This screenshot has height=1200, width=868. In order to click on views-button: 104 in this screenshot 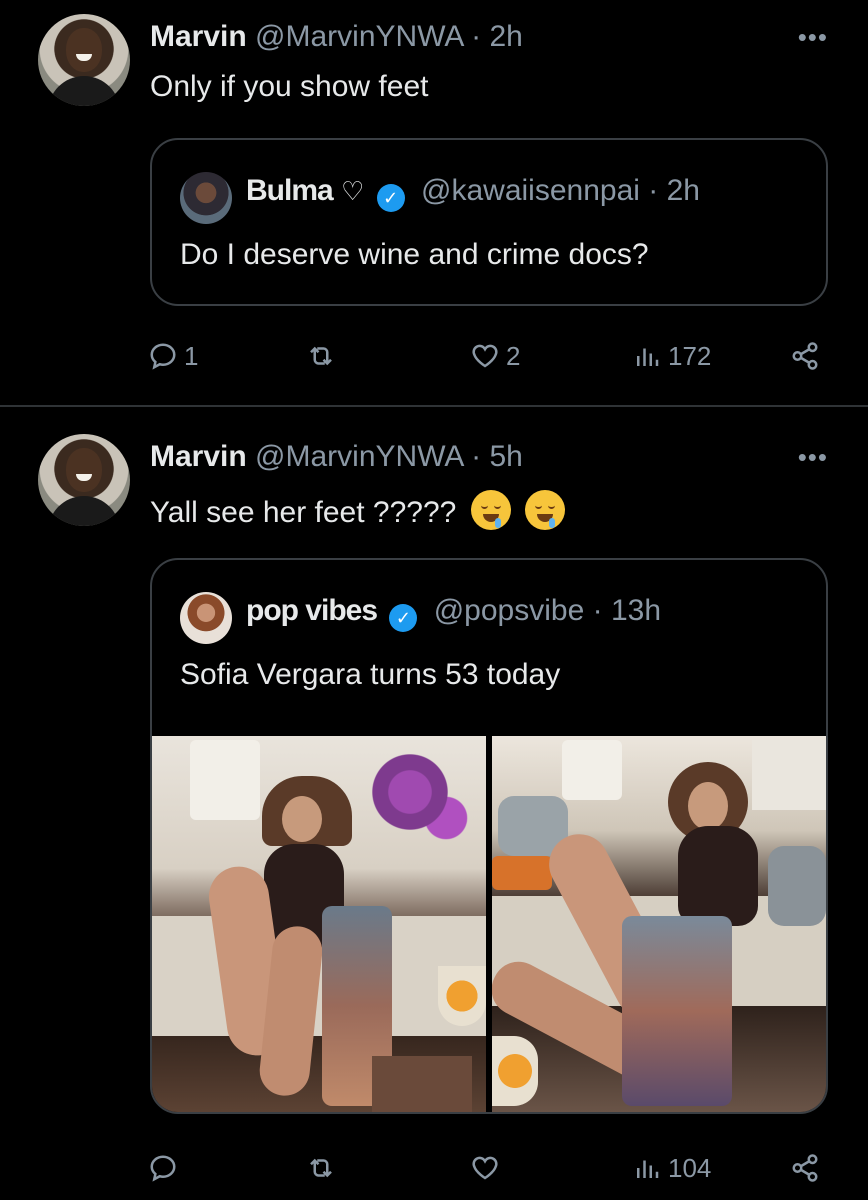, I will do `click(671, 1168)`.